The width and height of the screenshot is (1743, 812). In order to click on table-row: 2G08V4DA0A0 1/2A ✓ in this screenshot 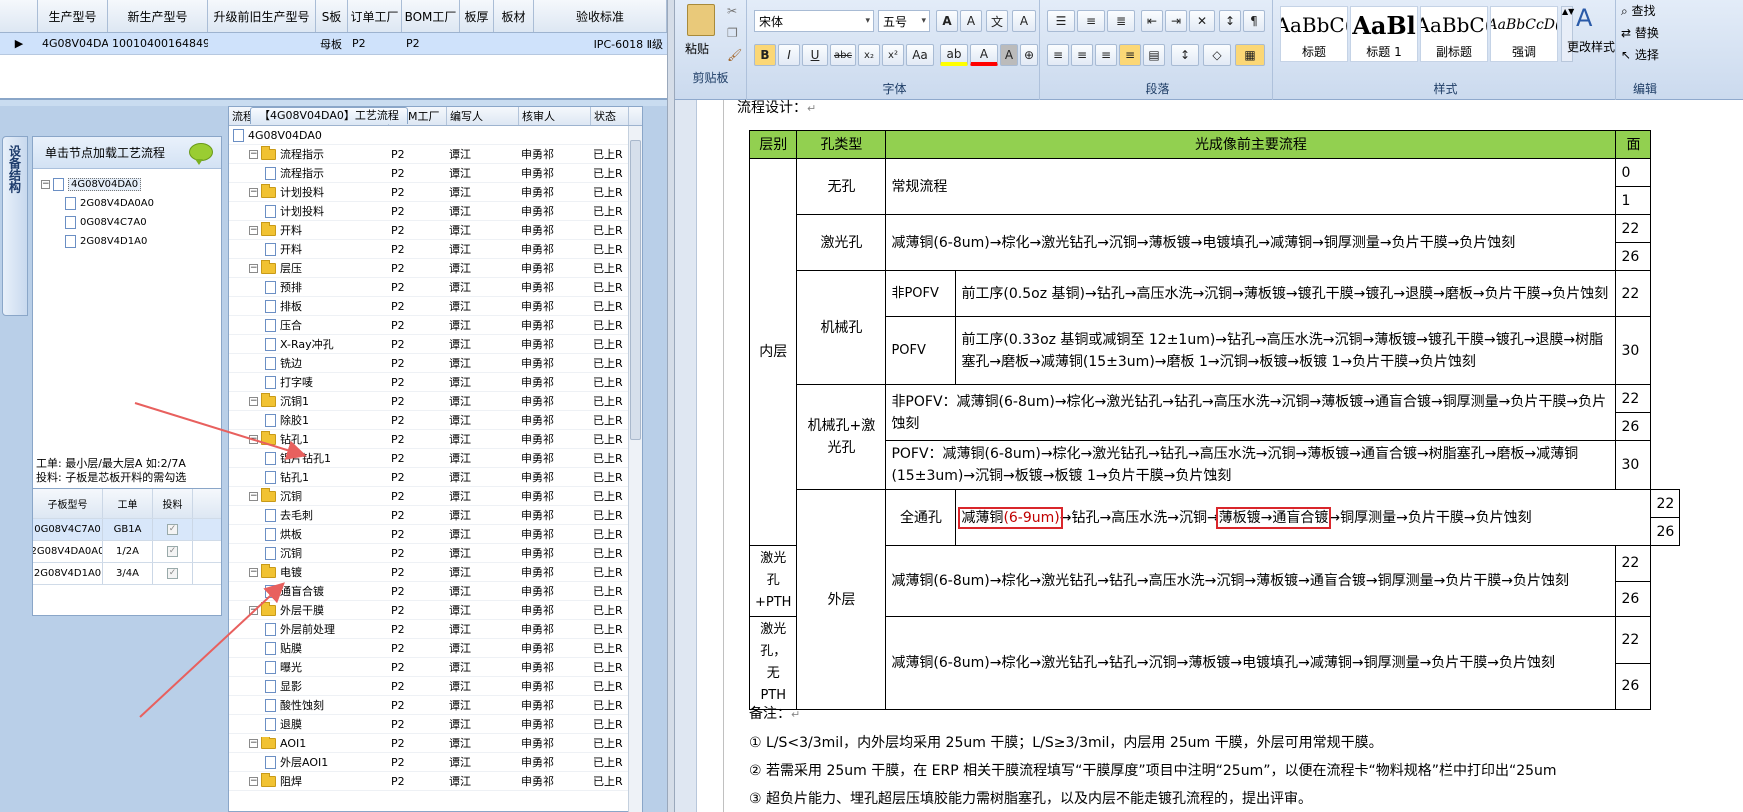, I will do `click(127, 552)`.